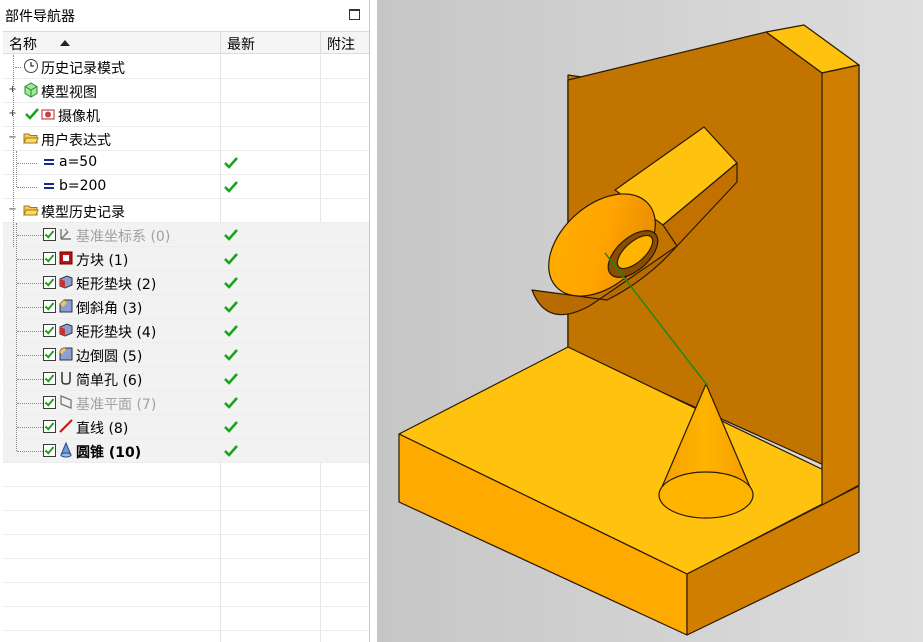  What do you see at coordinates (186, 163) in the screenshot?
I see `tree-node: a=50` at bounding box center [186, 163].